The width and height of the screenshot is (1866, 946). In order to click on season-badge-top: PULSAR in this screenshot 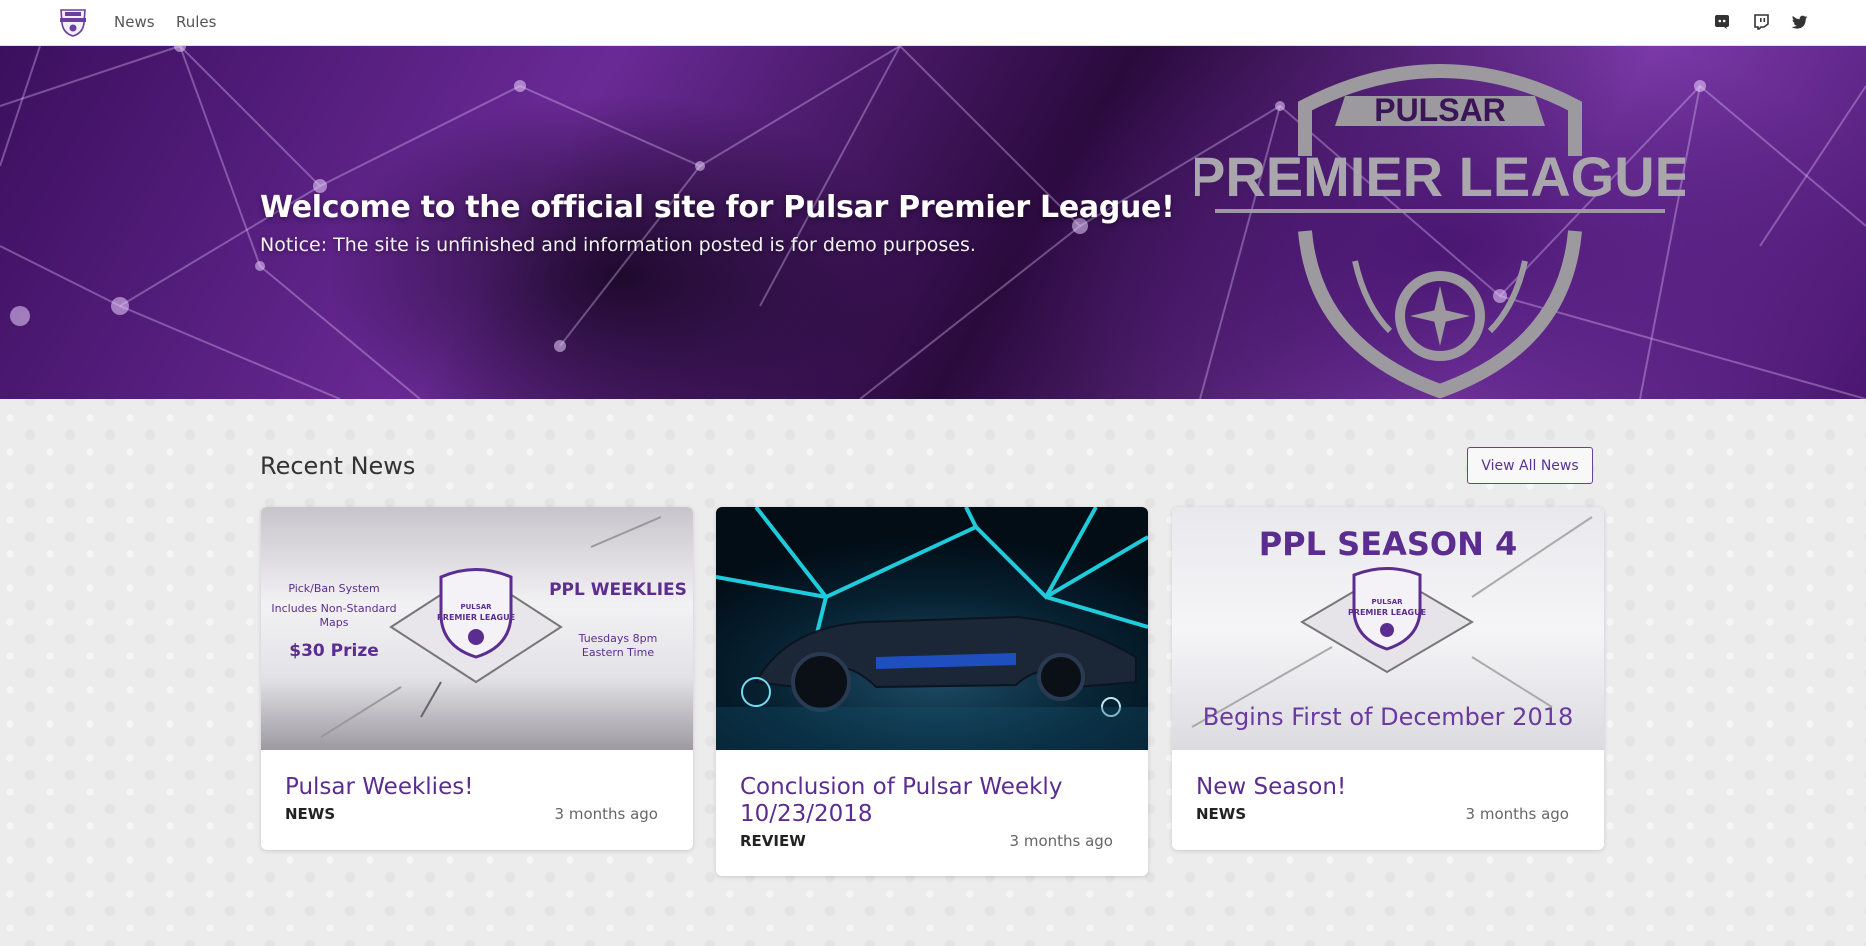, I will do `click(1387, 602)`.